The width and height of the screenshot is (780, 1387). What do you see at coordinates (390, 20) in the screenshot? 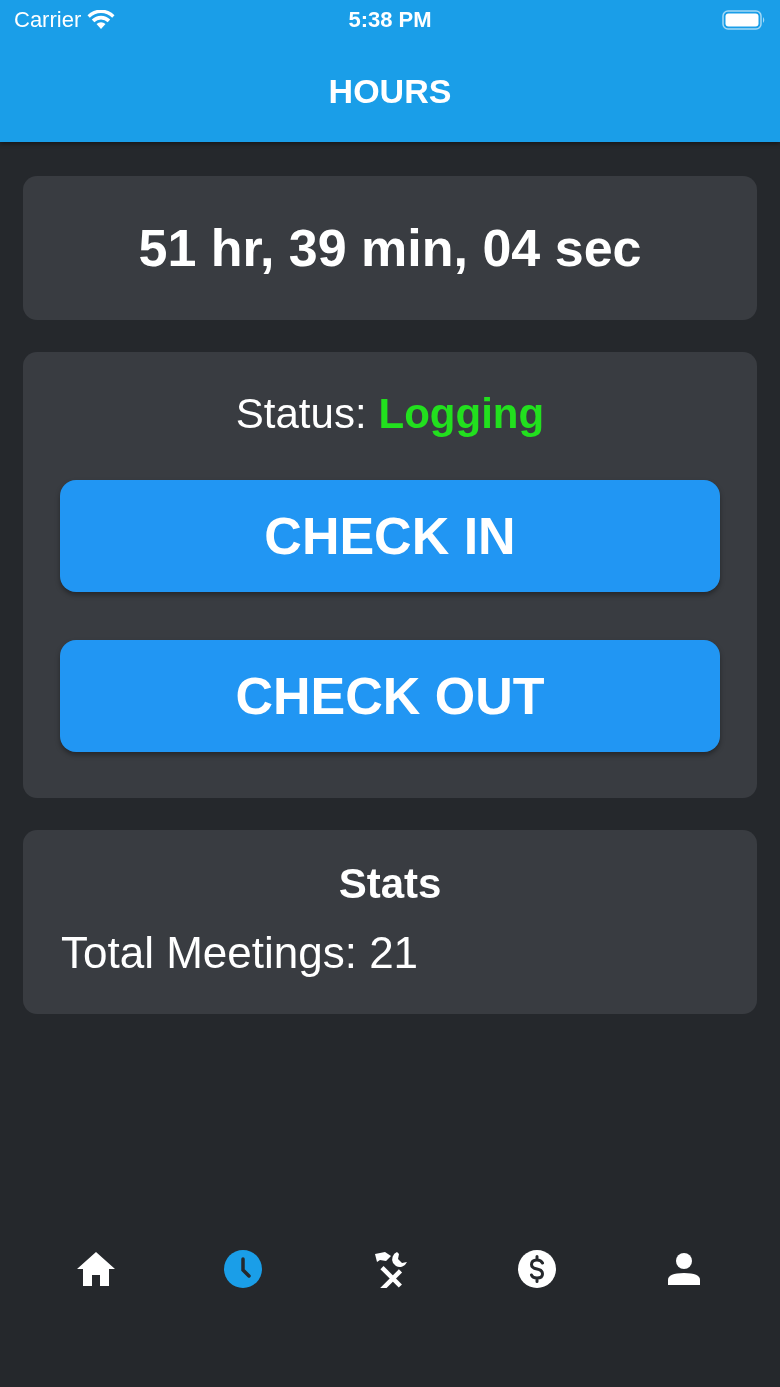
I see `status-time: 5:38 PM` at bounding box center [390, 20].